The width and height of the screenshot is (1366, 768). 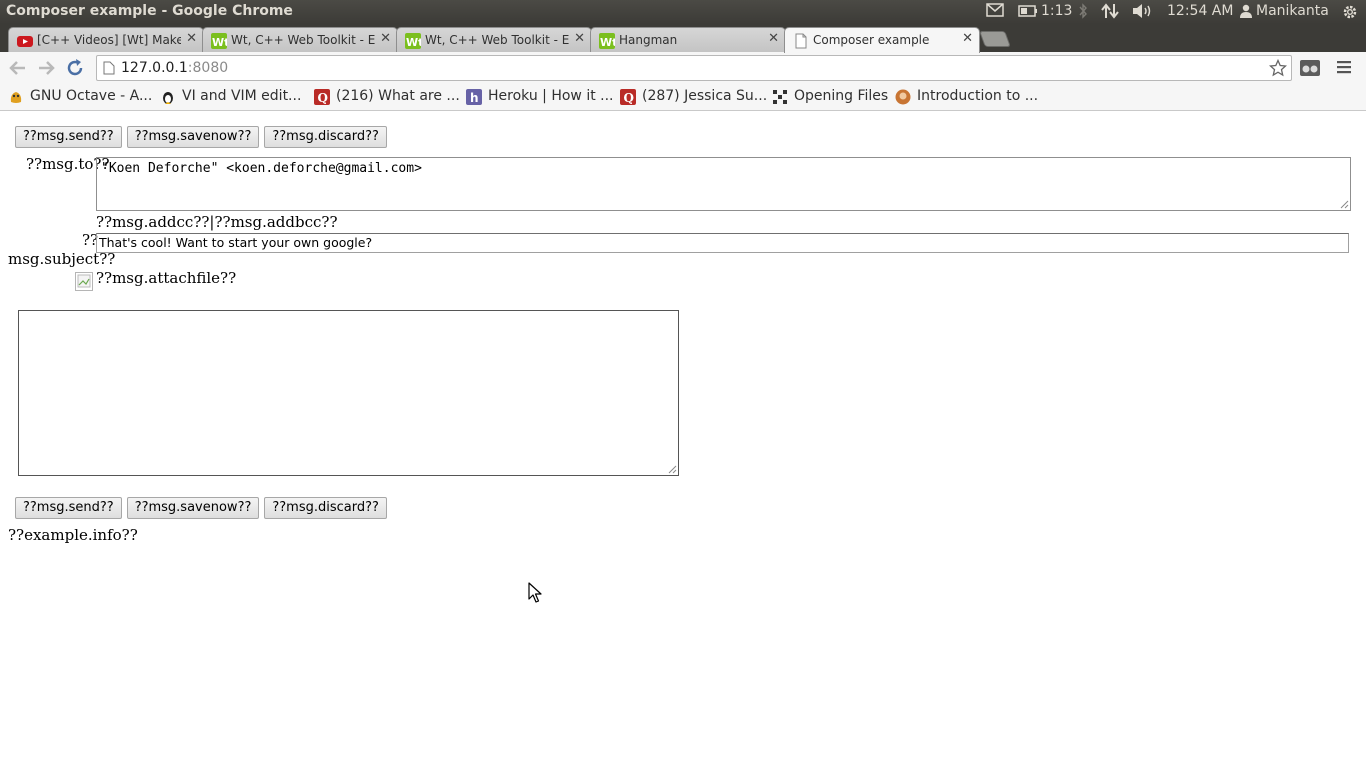 What do you see at coordinates (903, 97) in the screenshot?
I see `avatar-icon` at bounding box center [903, 97].